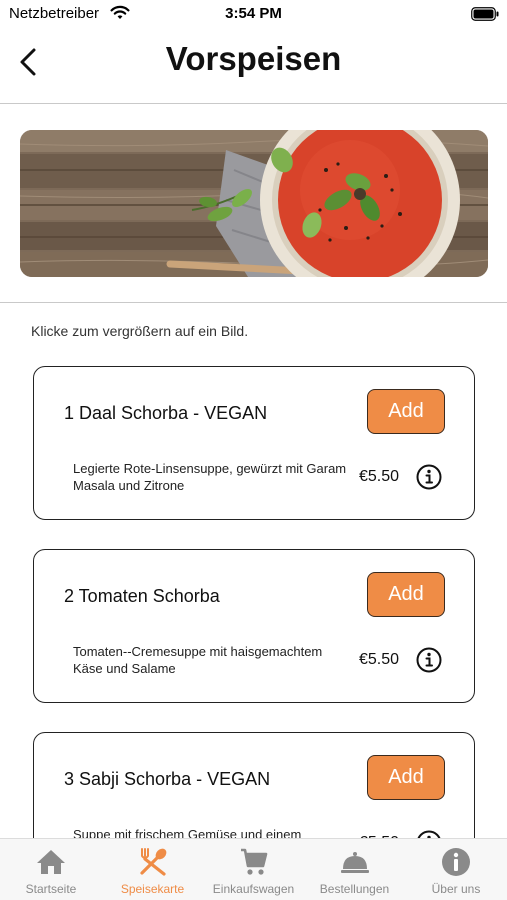 The width and height of the screenshot is (507, 900). What do you see at coordinates (142, 596) in the screenshot?
I see `menu-item-title: 2 Tomaten Schorba` at bounding box center [142, 596].